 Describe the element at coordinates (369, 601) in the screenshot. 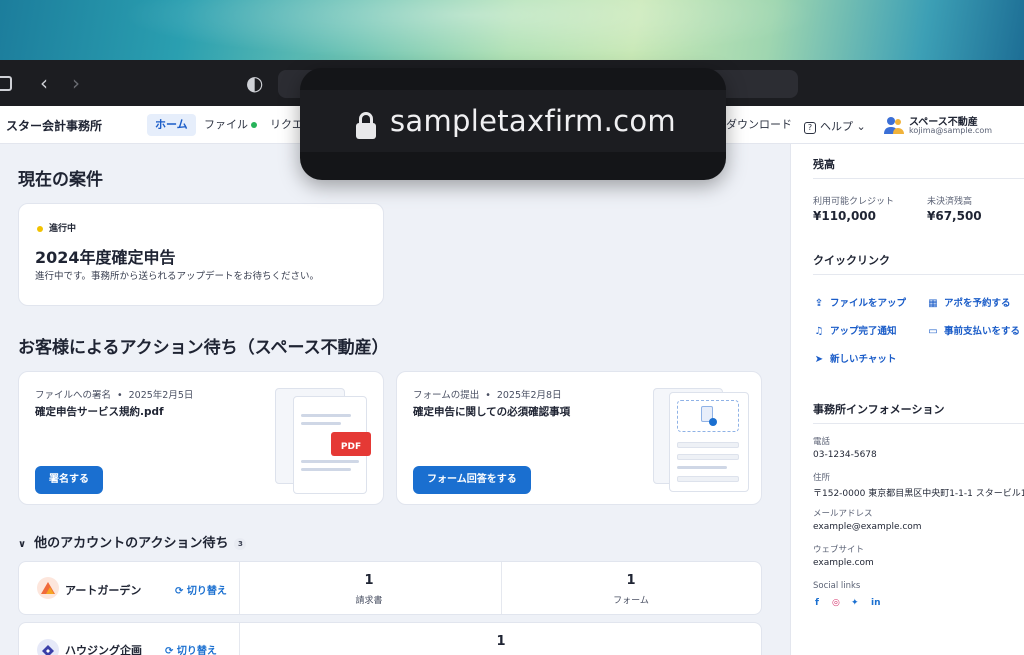

I see `stat-label: 請求書` at that location.